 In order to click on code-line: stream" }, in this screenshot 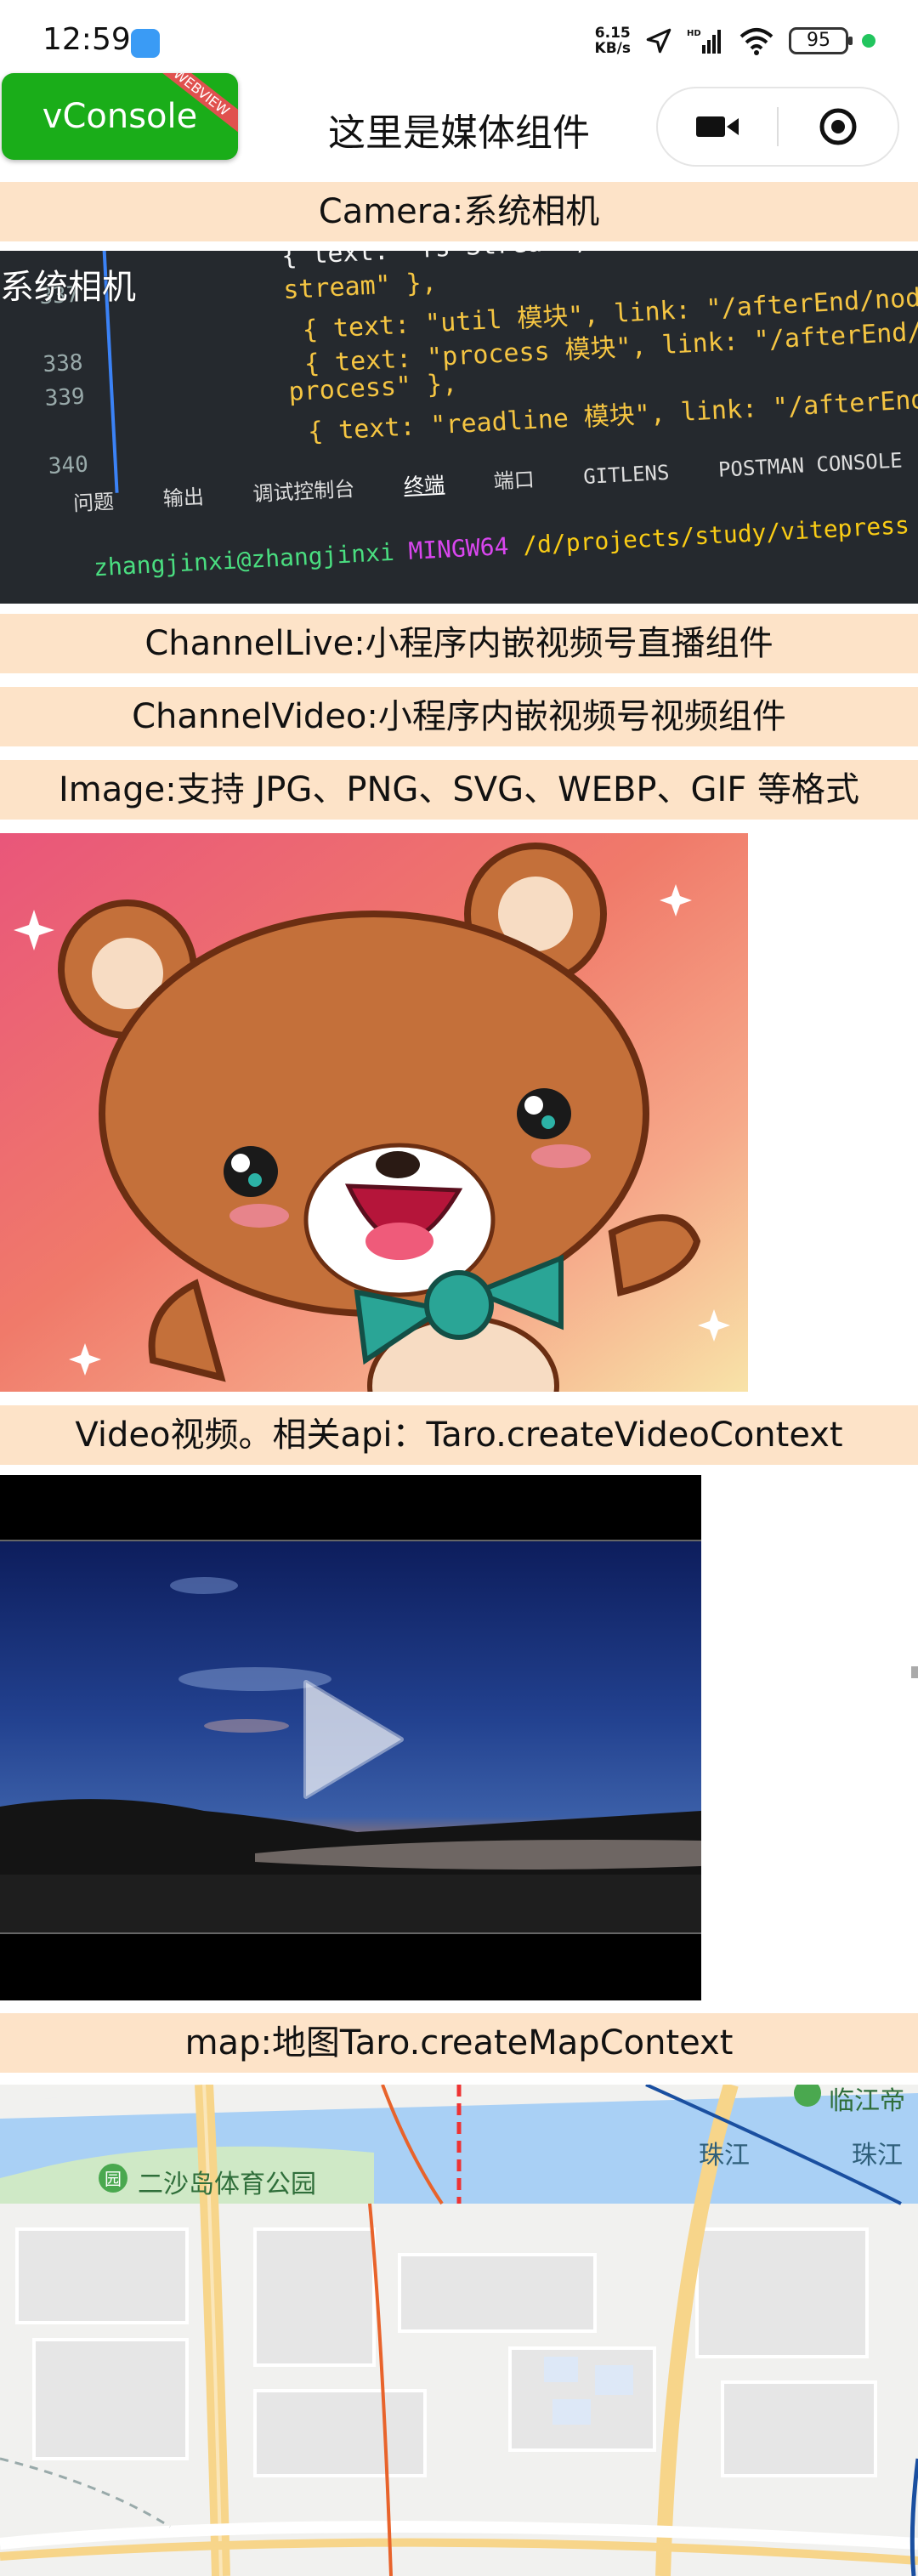, I will do `click(360, 287)`.